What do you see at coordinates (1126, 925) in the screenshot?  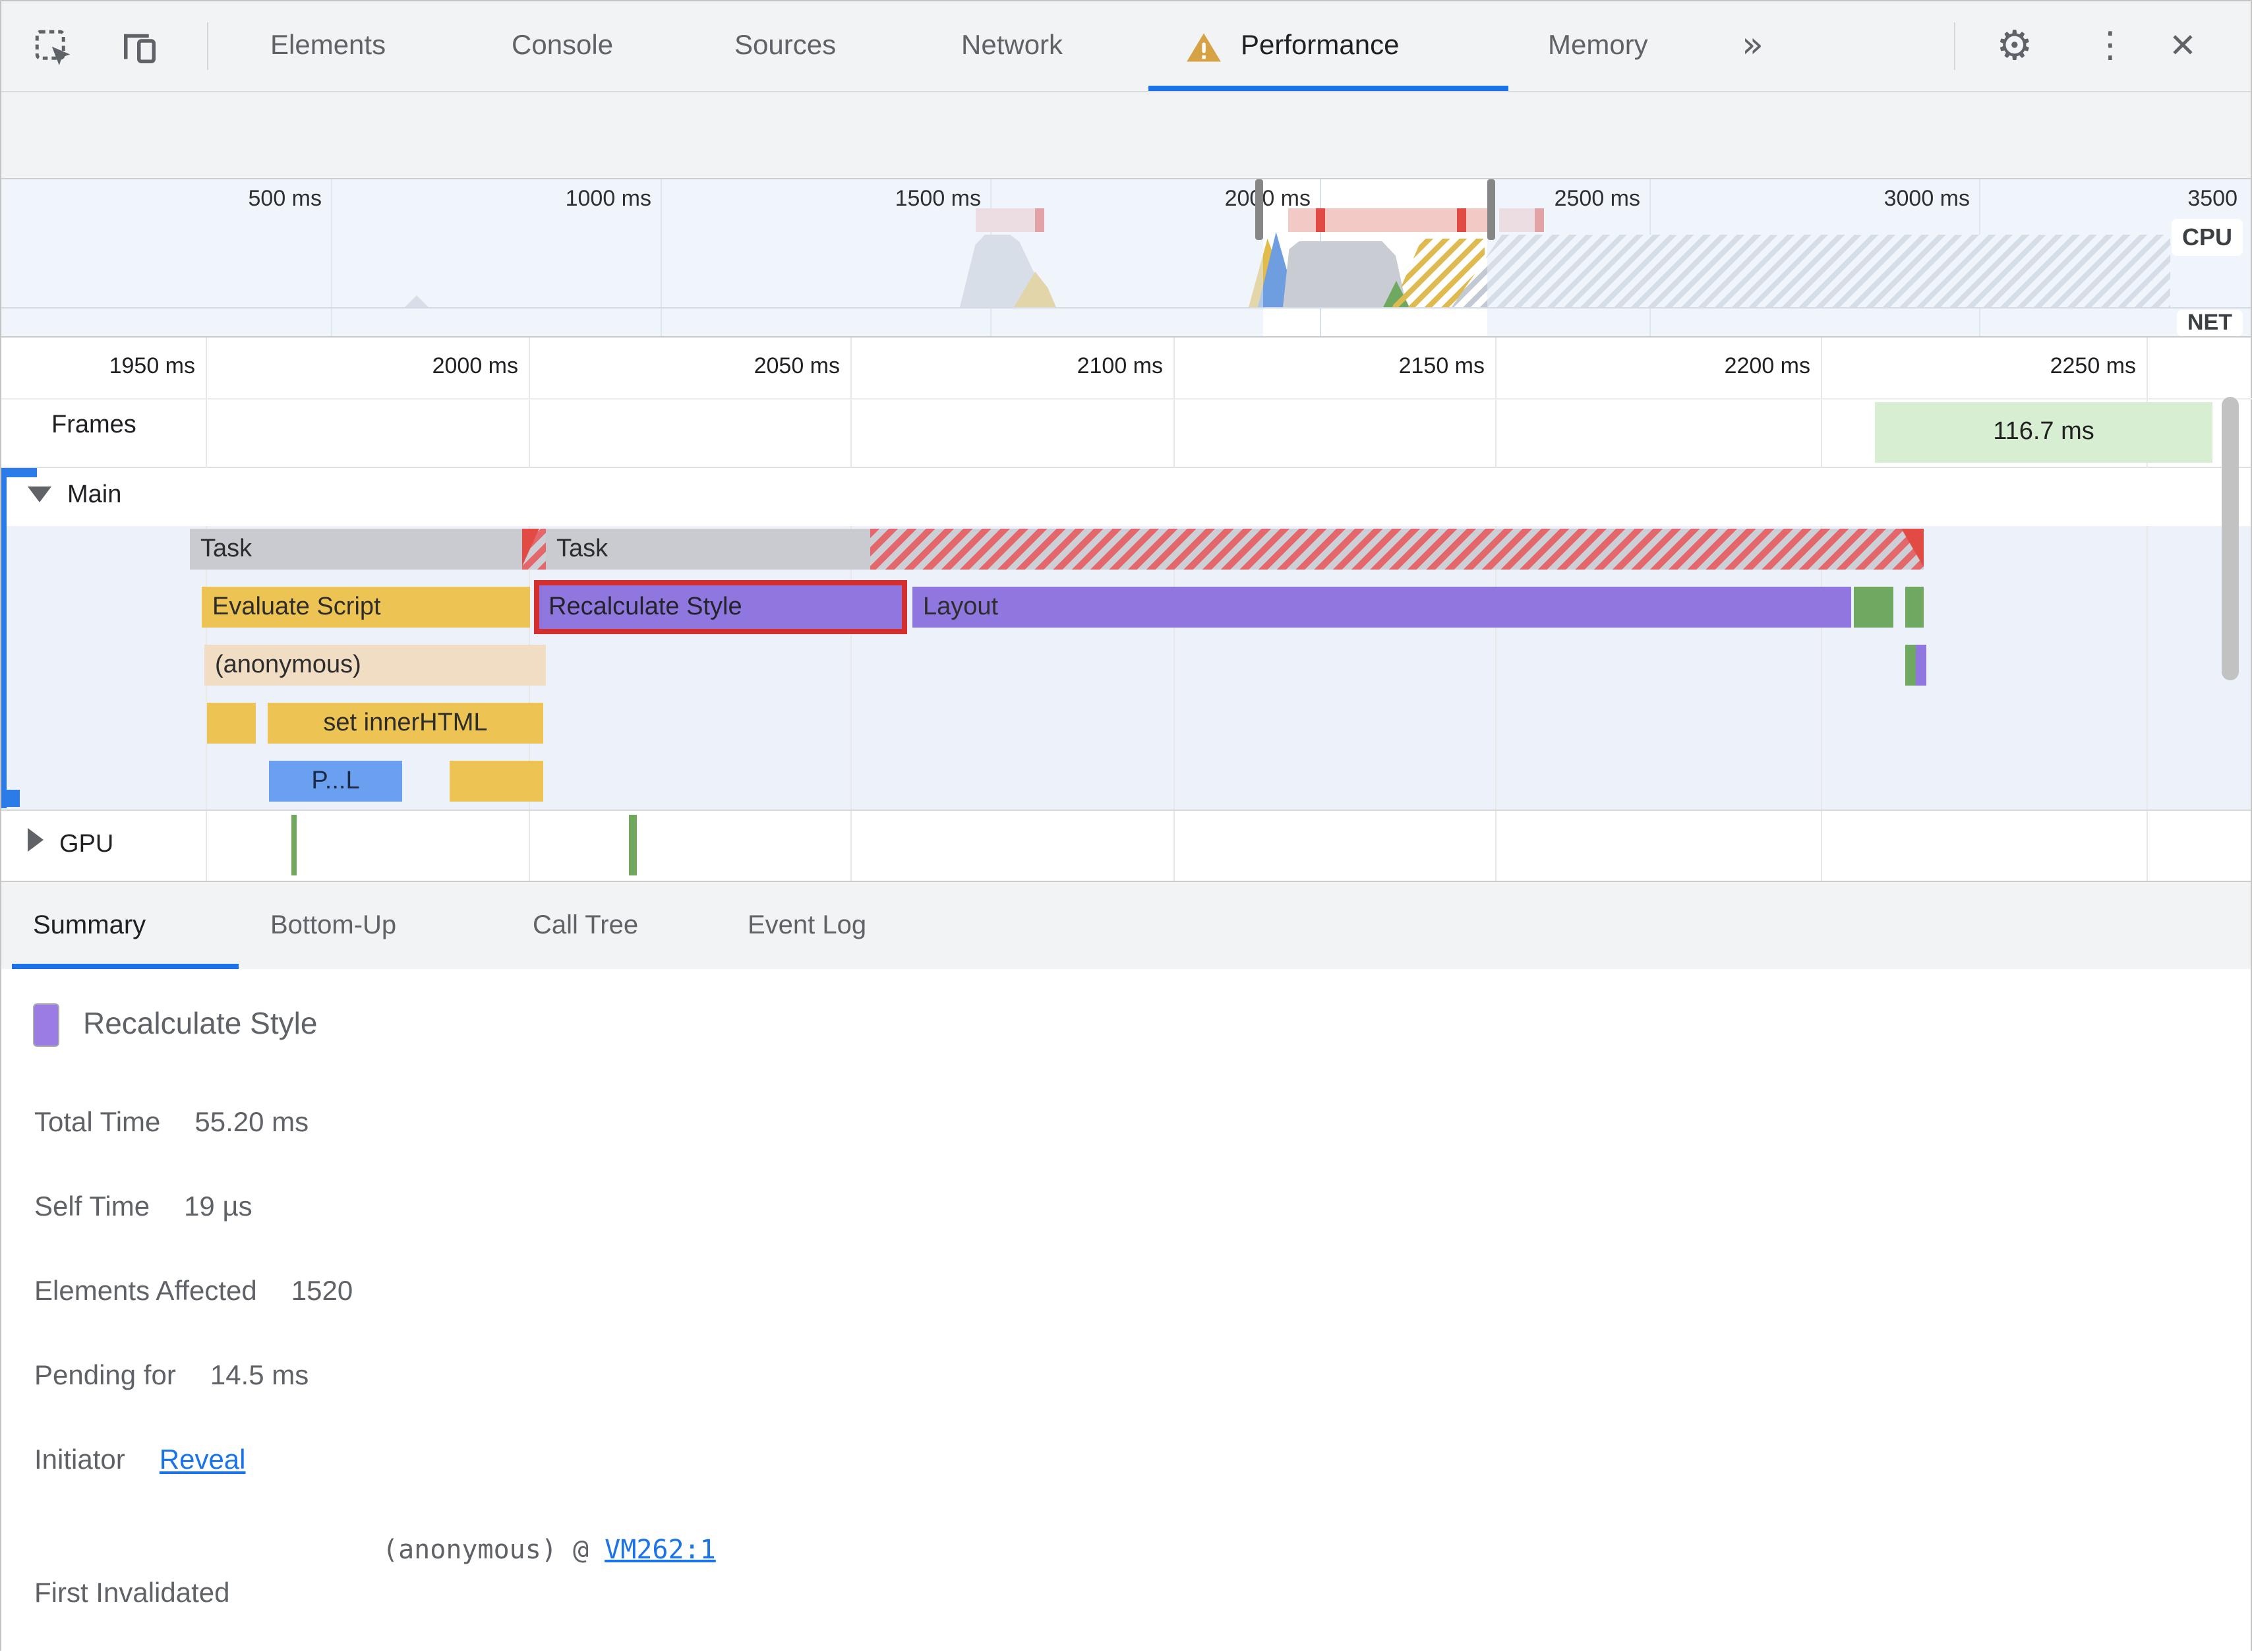 I see `details-tabbar: Summary Bottom-Up Call Tree Event Log` at bounding box center [1126, 925].